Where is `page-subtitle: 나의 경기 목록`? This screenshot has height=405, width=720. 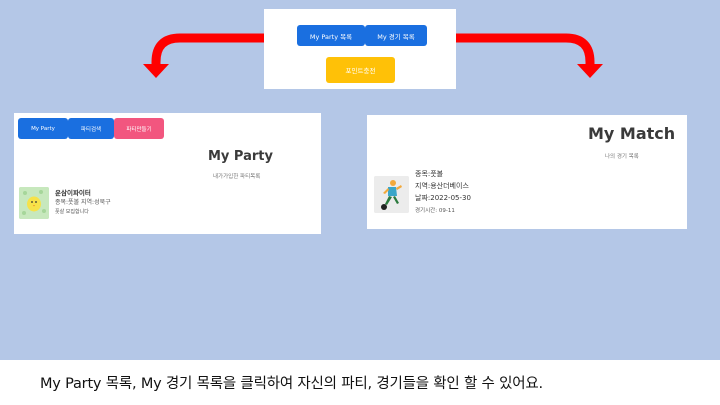
page-subtitle: 나의 경기 목록 is located at coordinates (622, 157).